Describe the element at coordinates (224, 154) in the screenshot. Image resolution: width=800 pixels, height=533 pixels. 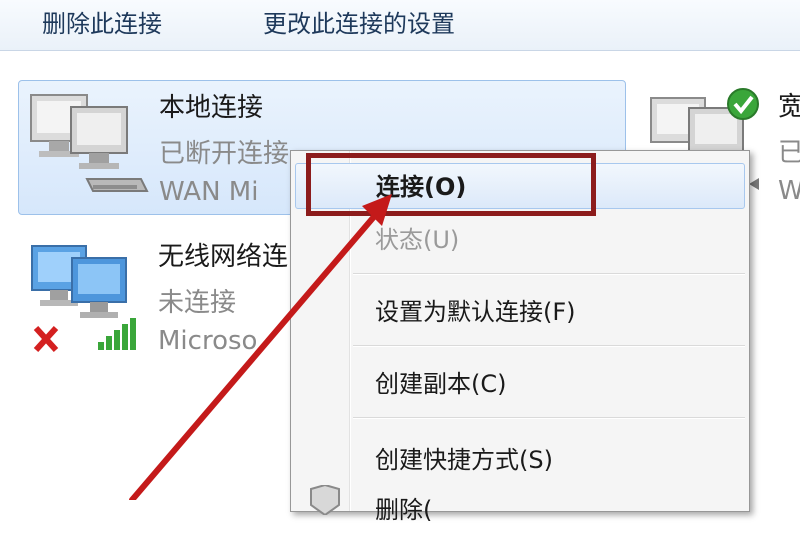
I see `connection-status: 已断开连接` at that location.